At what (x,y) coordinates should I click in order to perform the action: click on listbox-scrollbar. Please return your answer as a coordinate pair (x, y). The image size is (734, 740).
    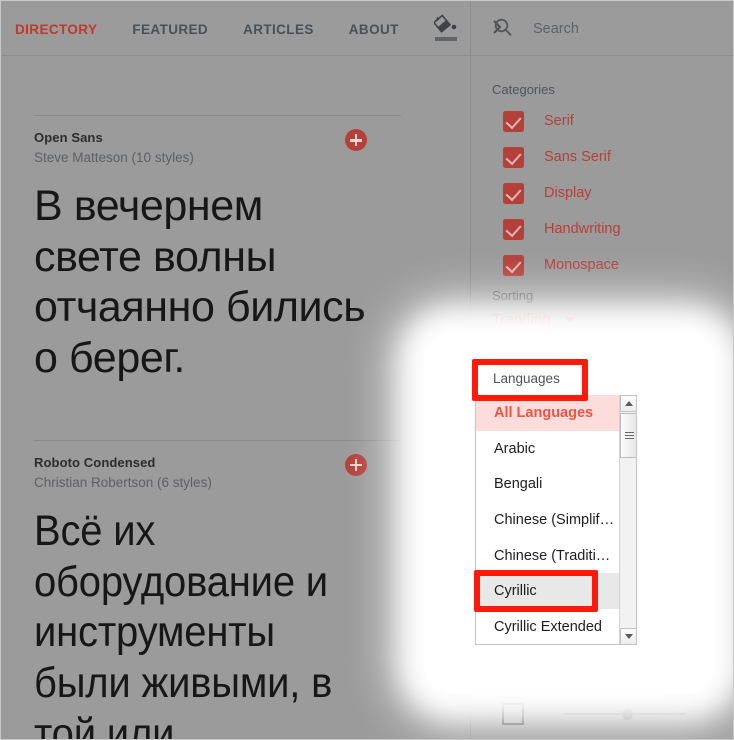
    Looking at the image, I should click on (627, 519).